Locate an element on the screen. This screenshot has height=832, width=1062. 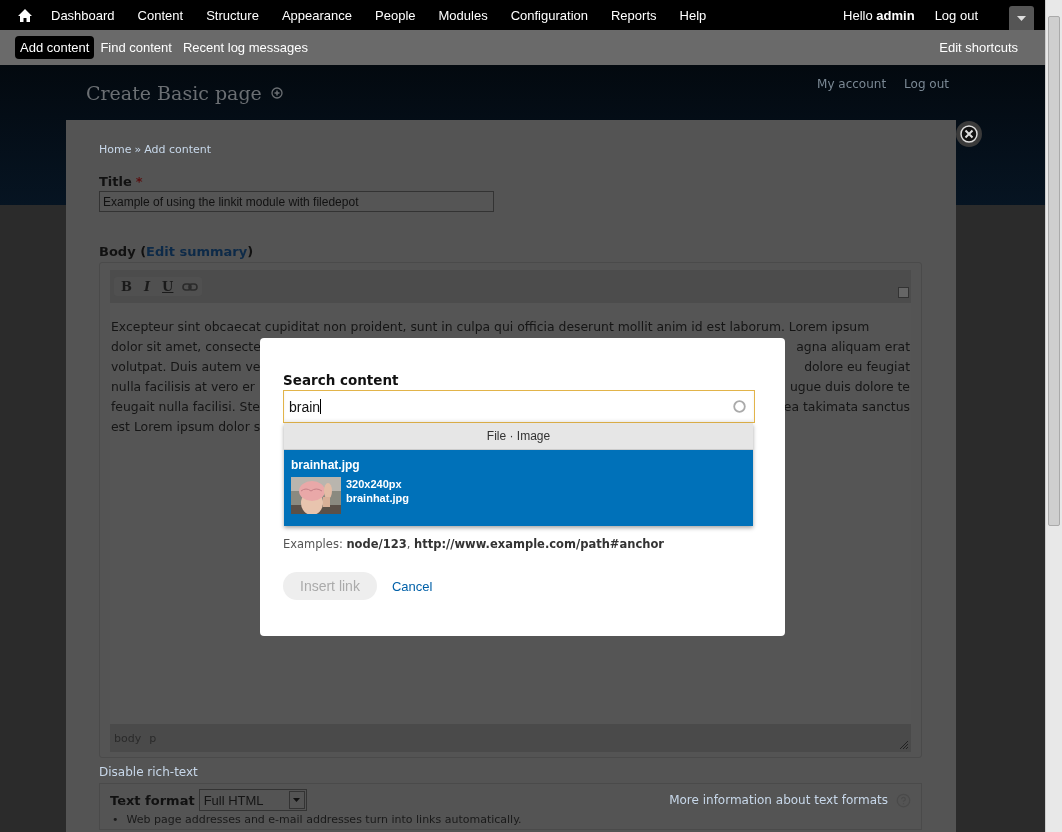
toolbar-link: Reports is located at coordinates (634, 15).